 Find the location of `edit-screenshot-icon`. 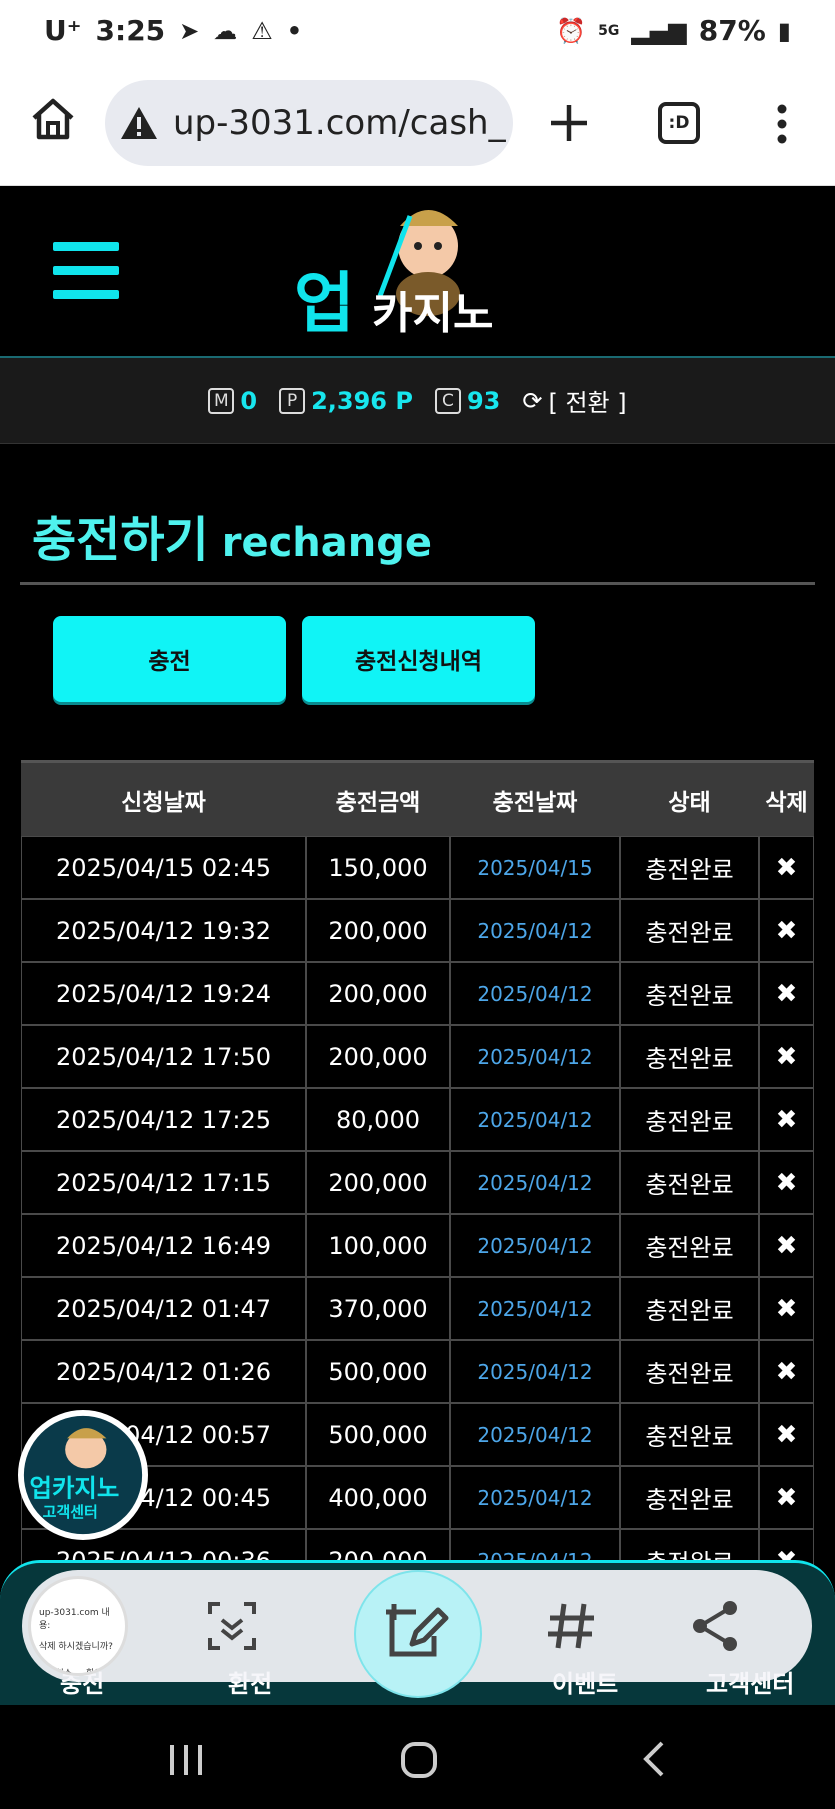

edit-screenshot-icon is located at coordinates (418, 1634).